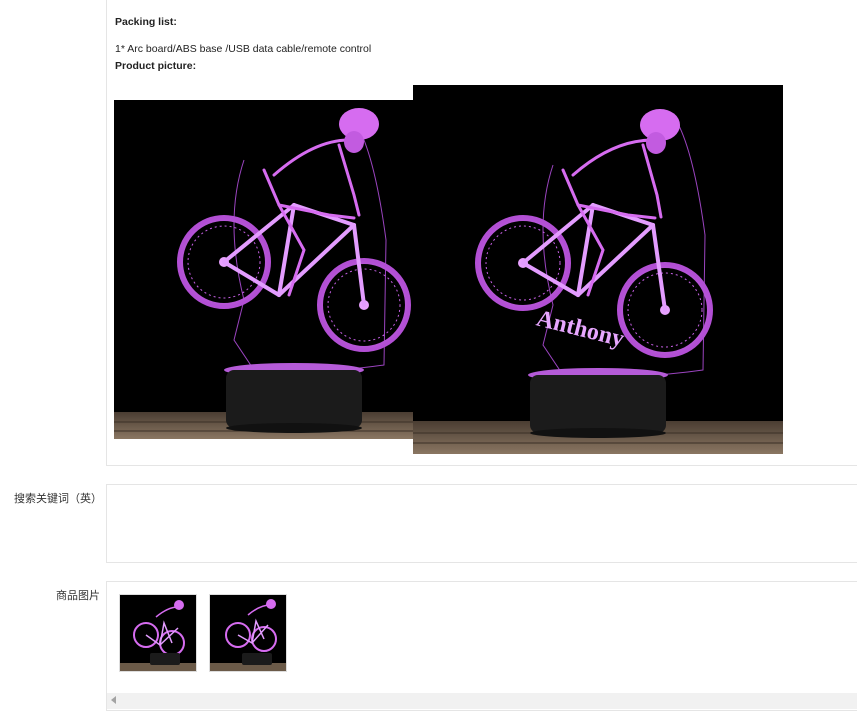 The height and width of the screenshot is (728, 857). What do you see at coordinates (146, 22) in the screenshot?
I see `packing-list-title: Packing list:` at bounding box center [146, 22].